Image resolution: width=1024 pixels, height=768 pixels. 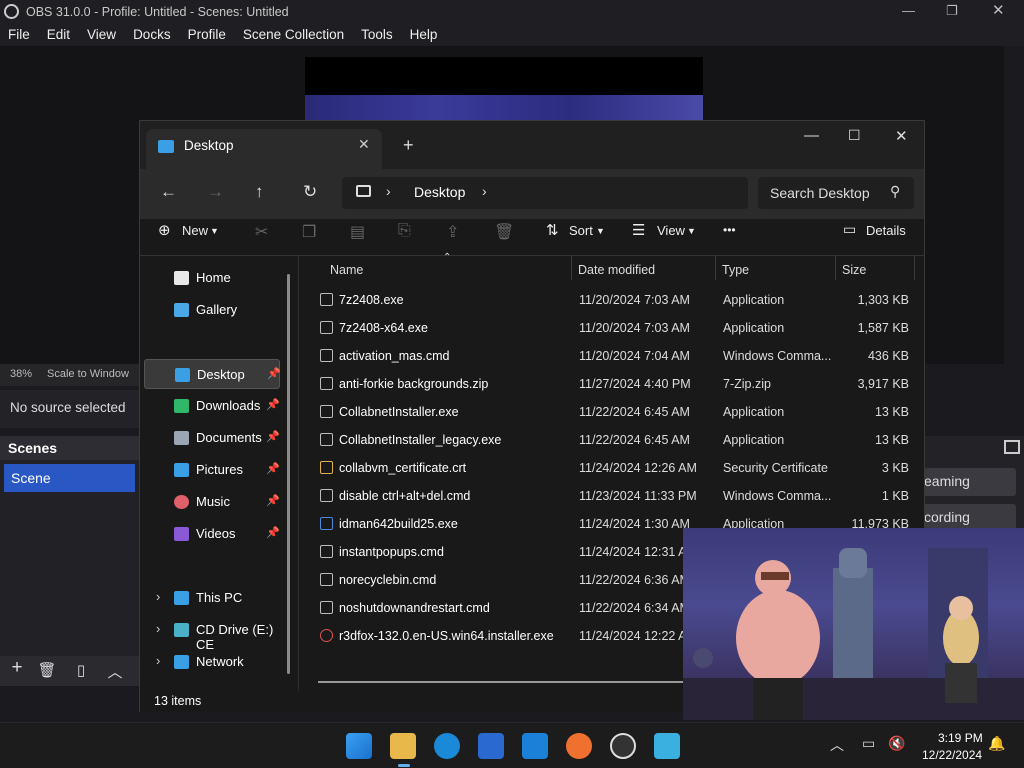 I want to click on share-icon: ⇪, so click(x=452, y=232).